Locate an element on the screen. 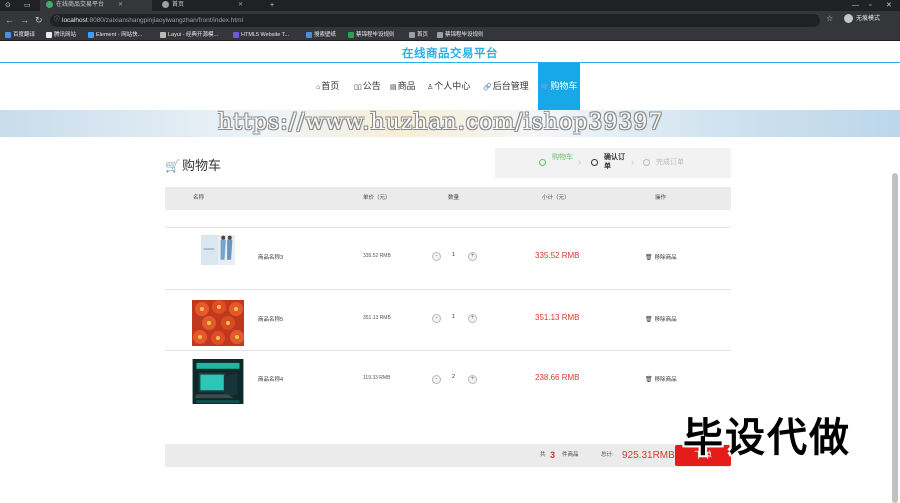 Image resolution: width=900 pixels, height=503 pixels. cart-heading-text: 购物车 is located at coordinates (201, 165).